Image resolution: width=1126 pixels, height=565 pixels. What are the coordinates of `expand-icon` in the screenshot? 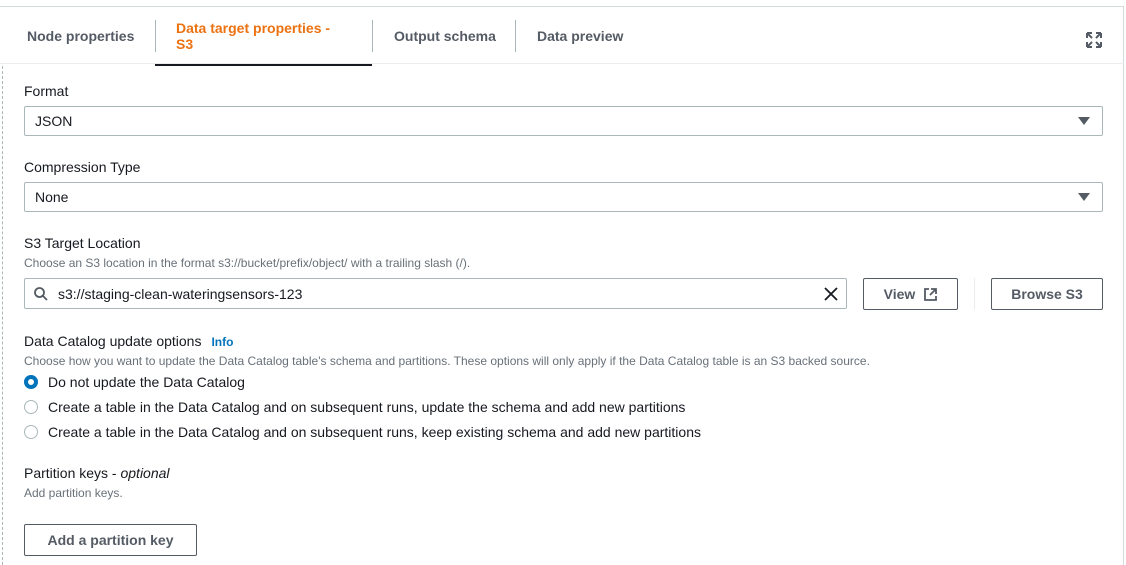 It's located at (1094, 40).